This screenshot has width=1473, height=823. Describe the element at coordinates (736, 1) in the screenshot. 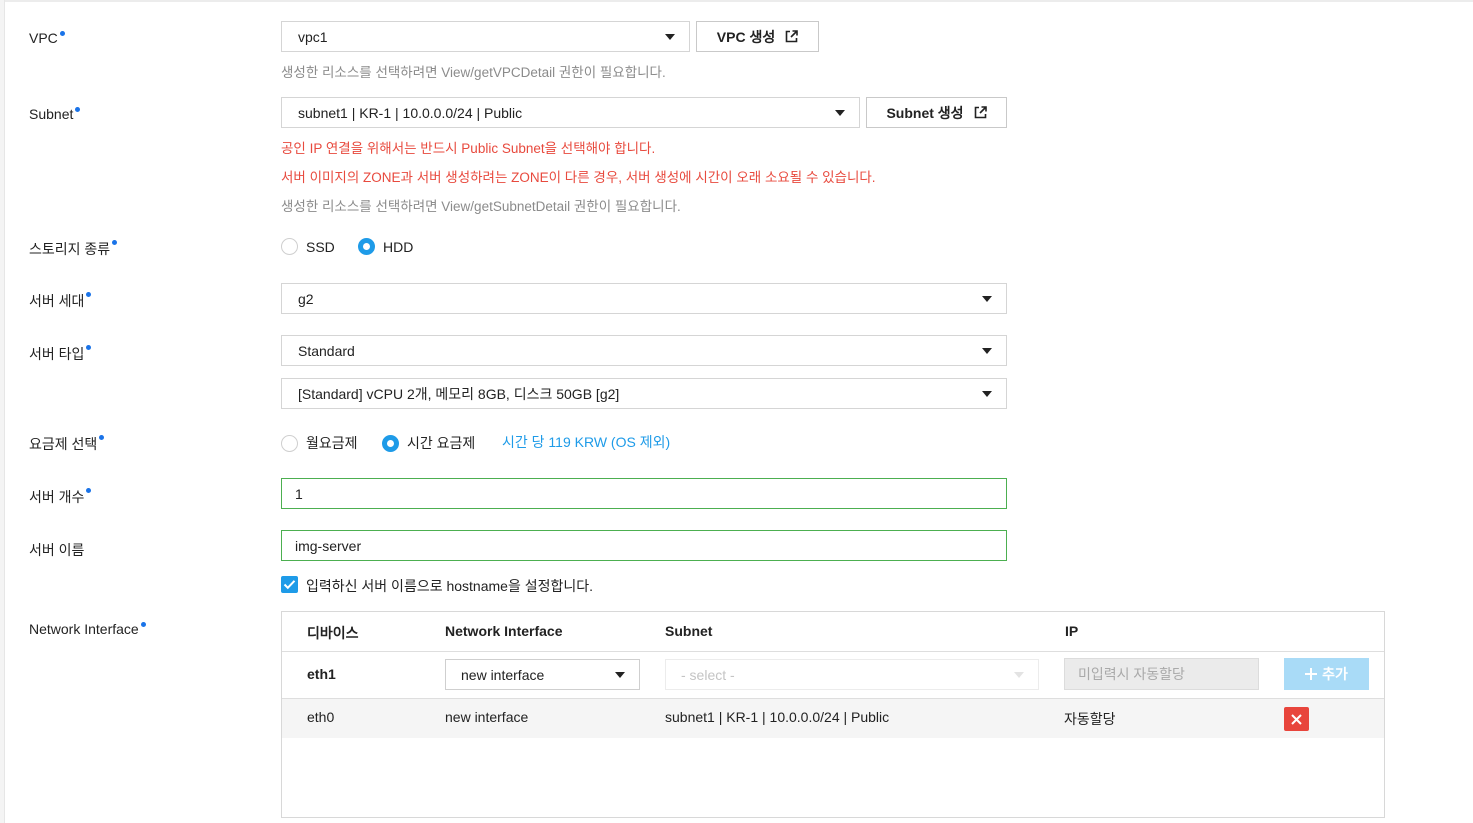

I see `top-border` at that location.